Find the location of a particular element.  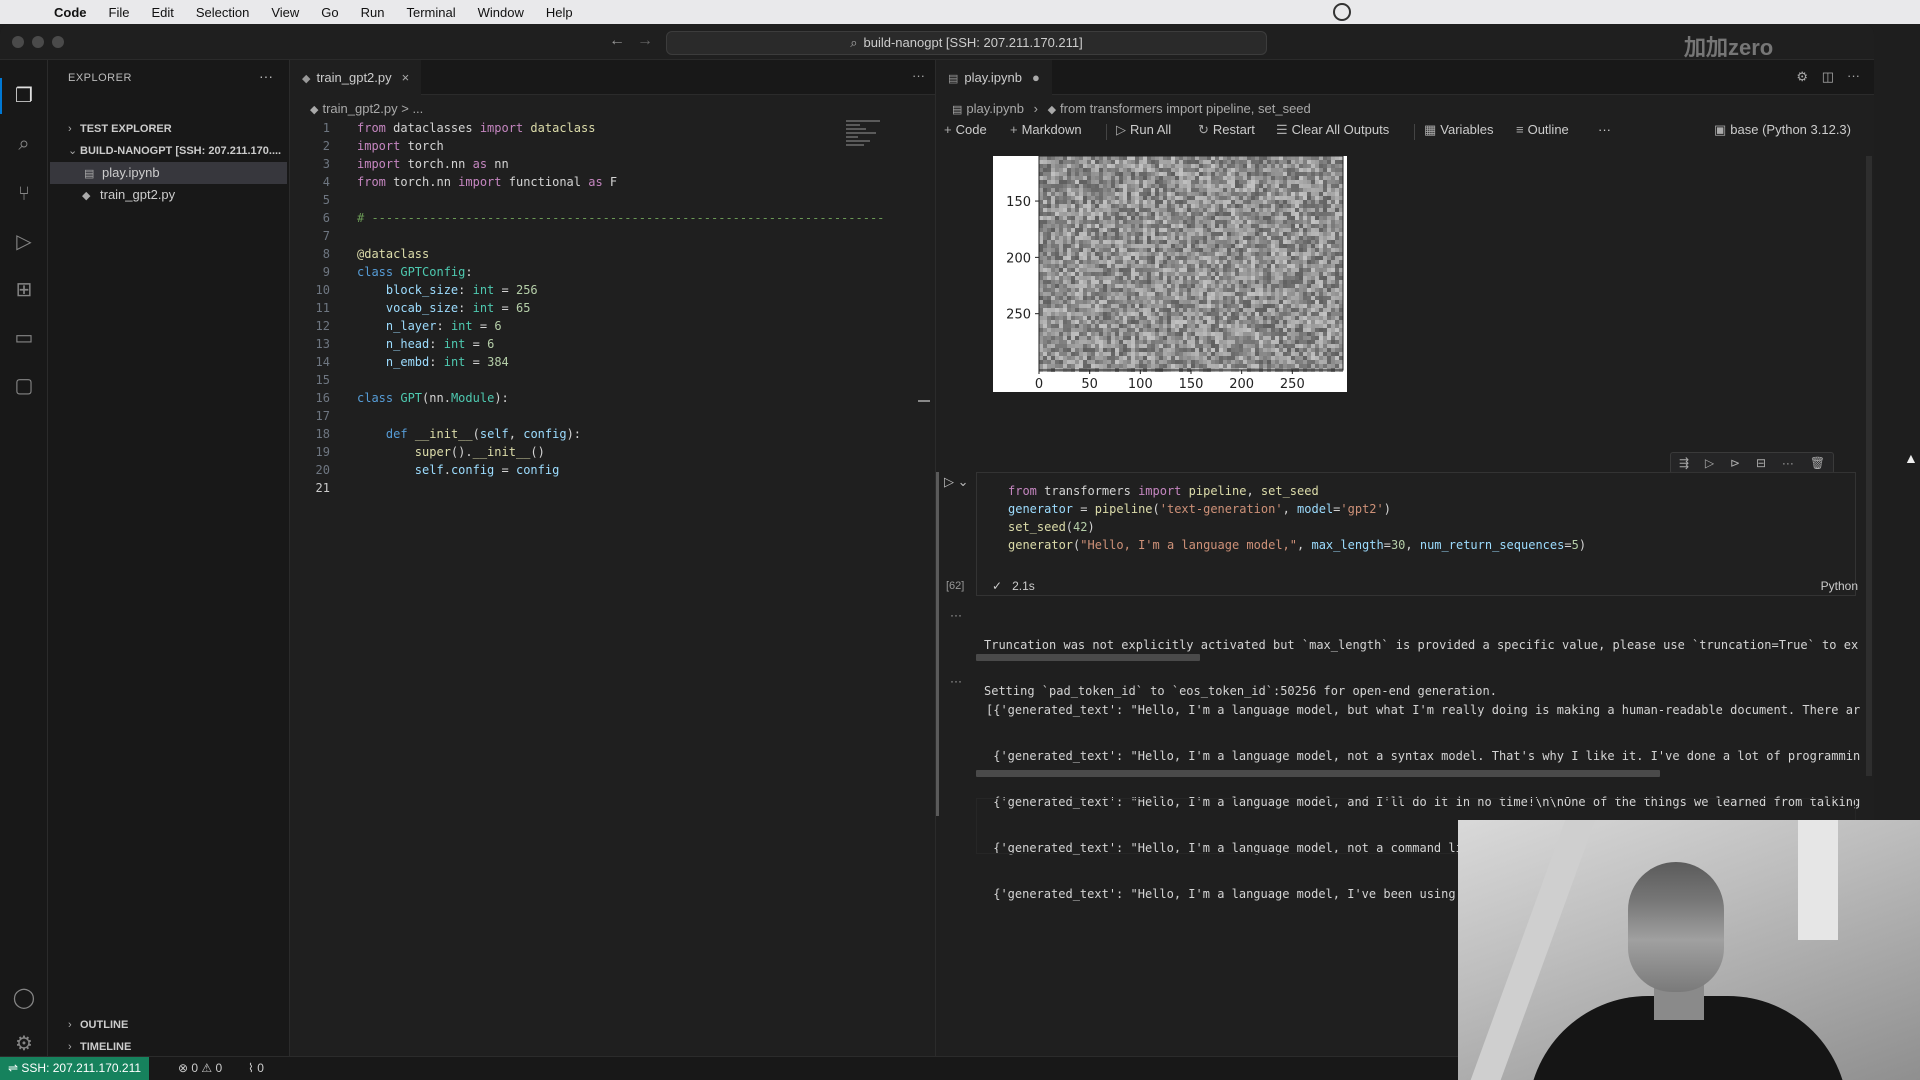

menu-app-name: Code is located at coordinates (70, 12).